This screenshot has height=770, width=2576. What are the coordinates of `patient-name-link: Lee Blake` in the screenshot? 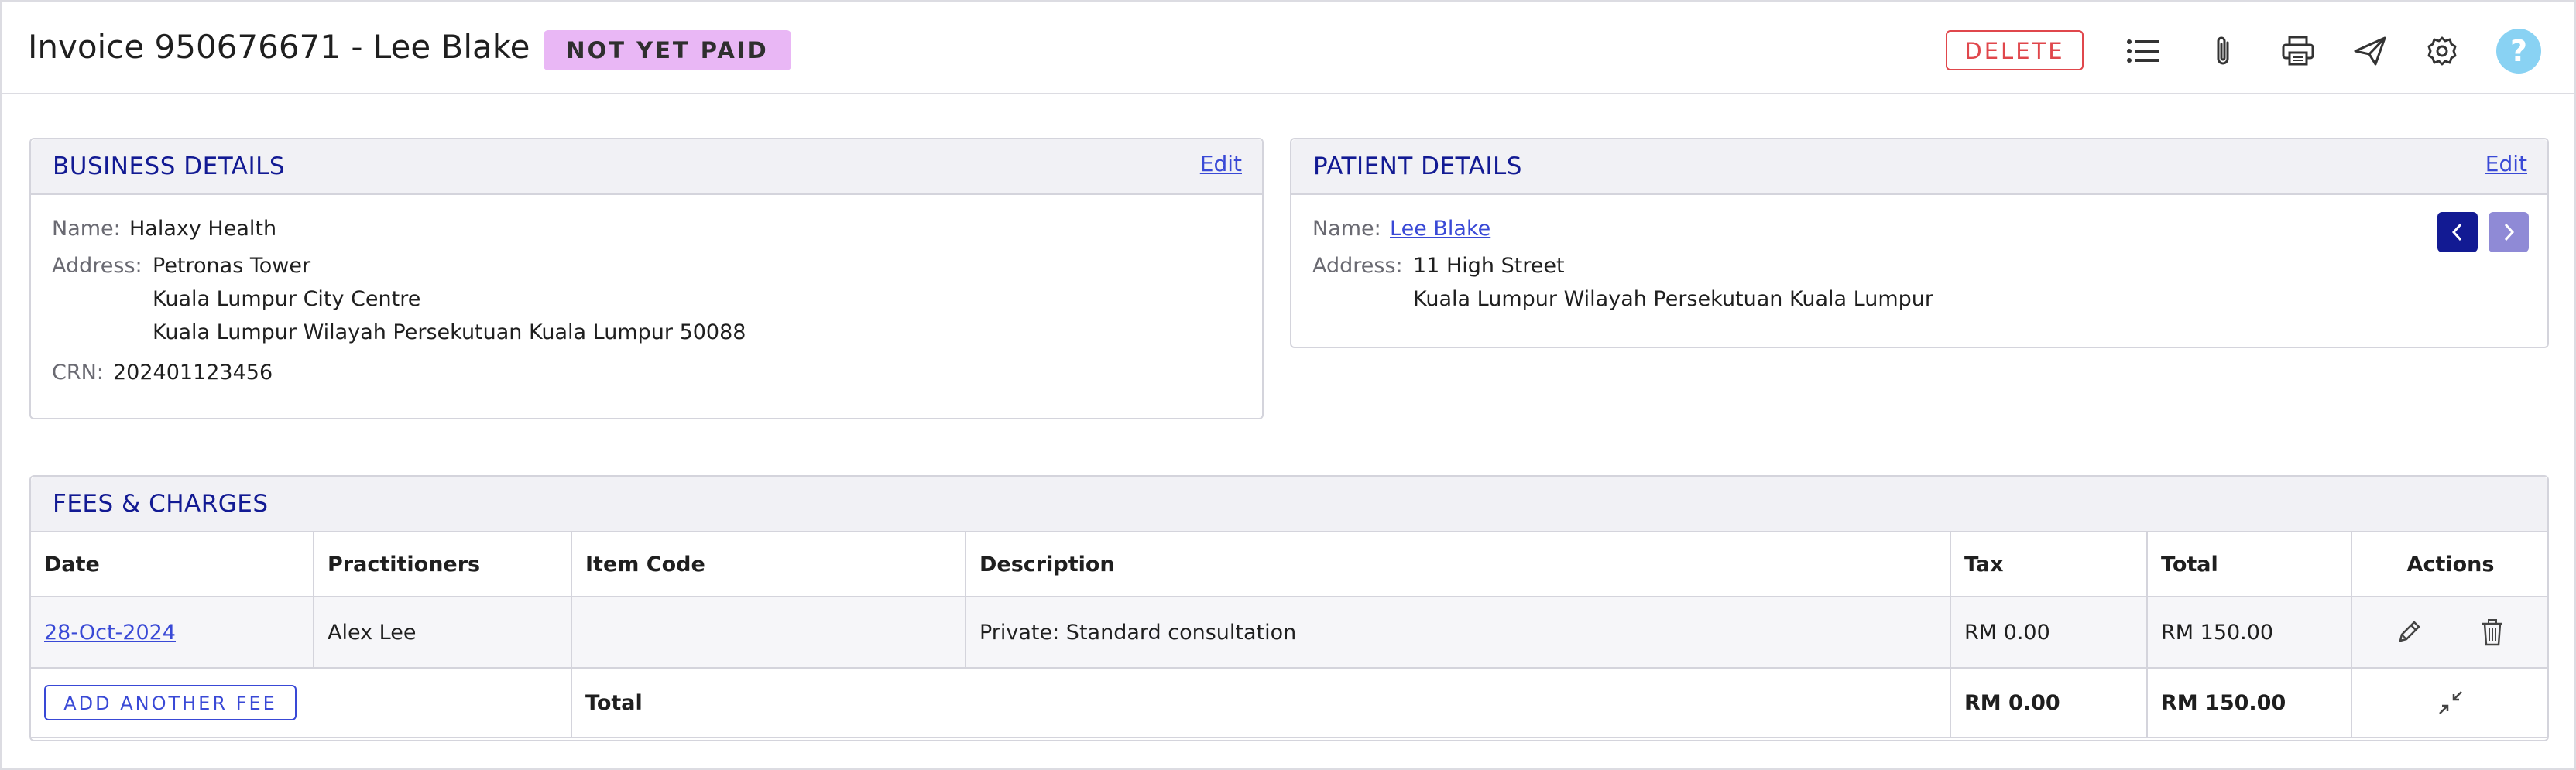 It's located at (1440, 229).